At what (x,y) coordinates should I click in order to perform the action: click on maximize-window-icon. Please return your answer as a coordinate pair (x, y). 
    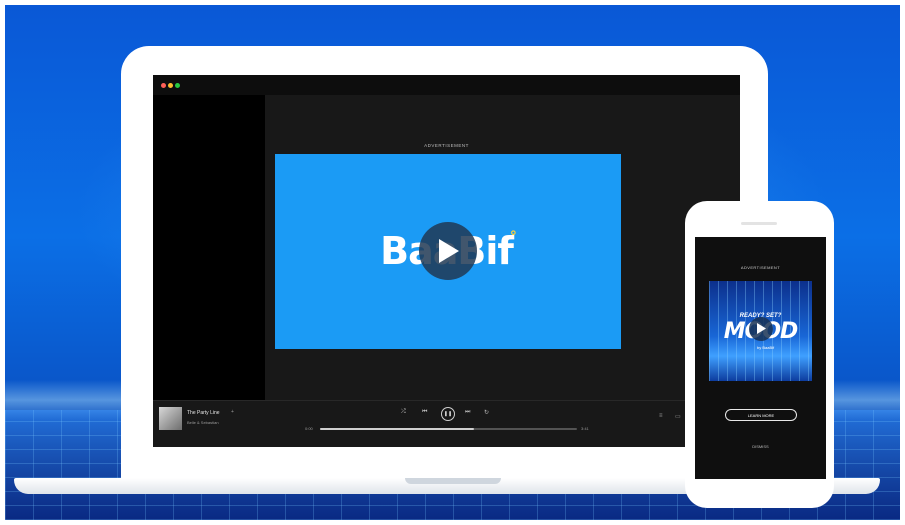
    Looking at the image, I should click on (177, 85).